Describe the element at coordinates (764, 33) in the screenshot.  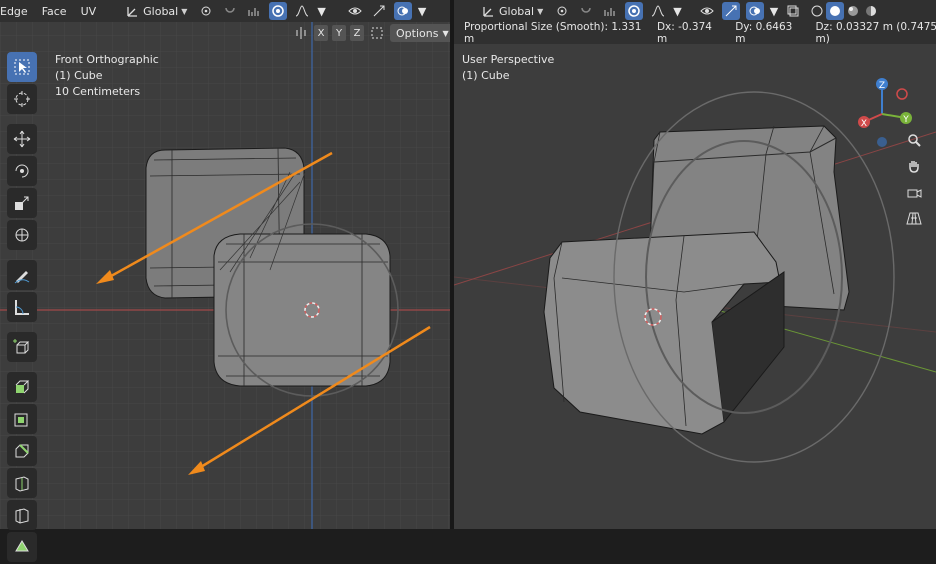
I see `delta-y-readout: Dy: 0.6463 m` at that location.